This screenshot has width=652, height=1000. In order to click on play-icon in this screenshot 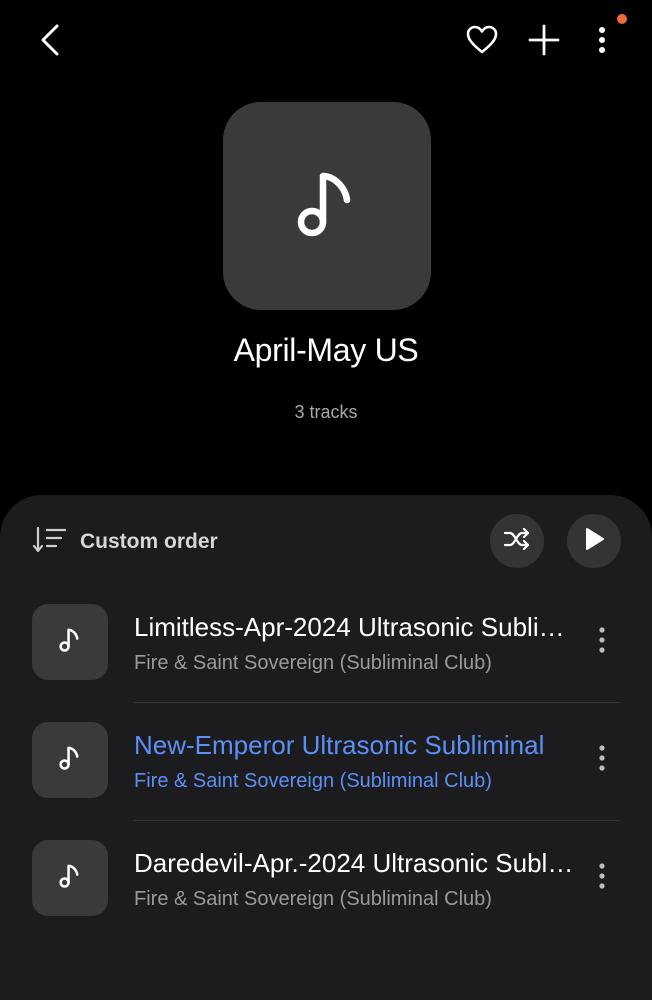, I will do `click(594, 541)`.